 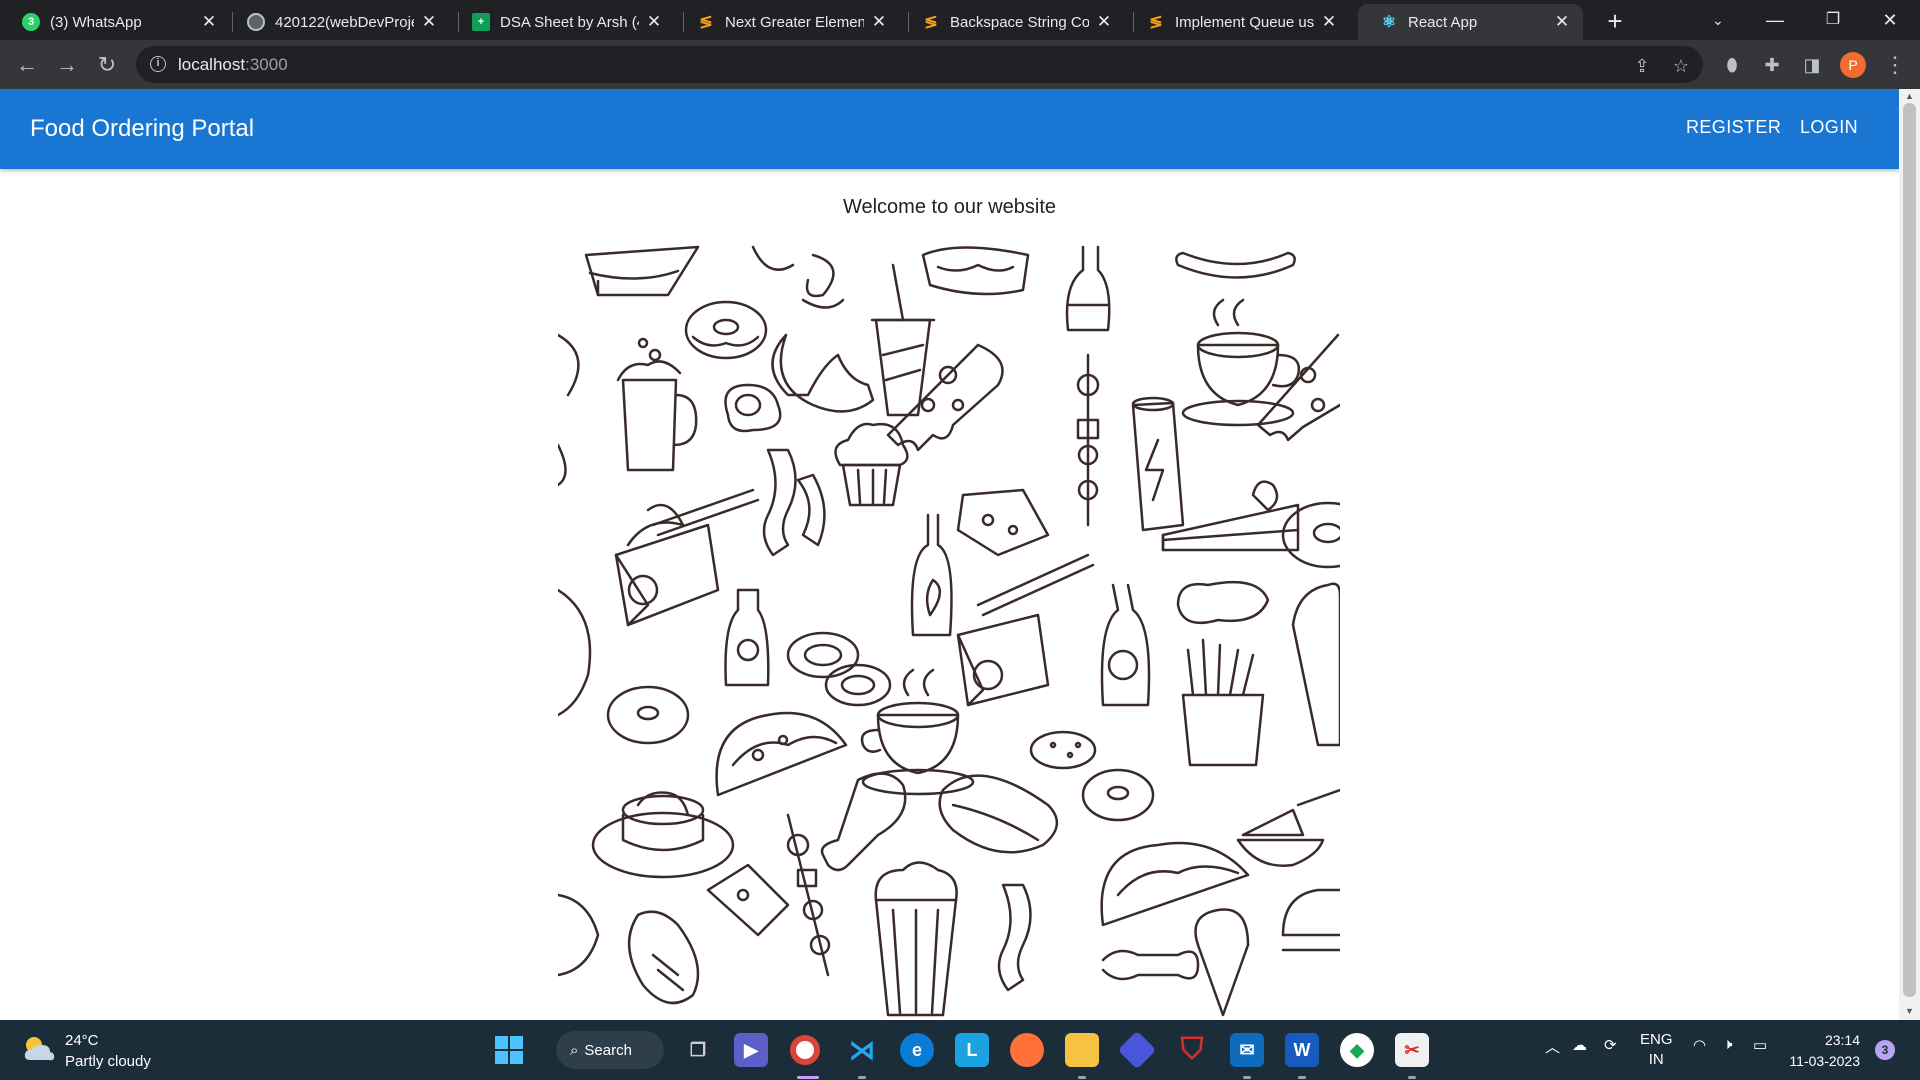 I want to click on vscode-icon: ⋊, so click(x=862, y=1050).